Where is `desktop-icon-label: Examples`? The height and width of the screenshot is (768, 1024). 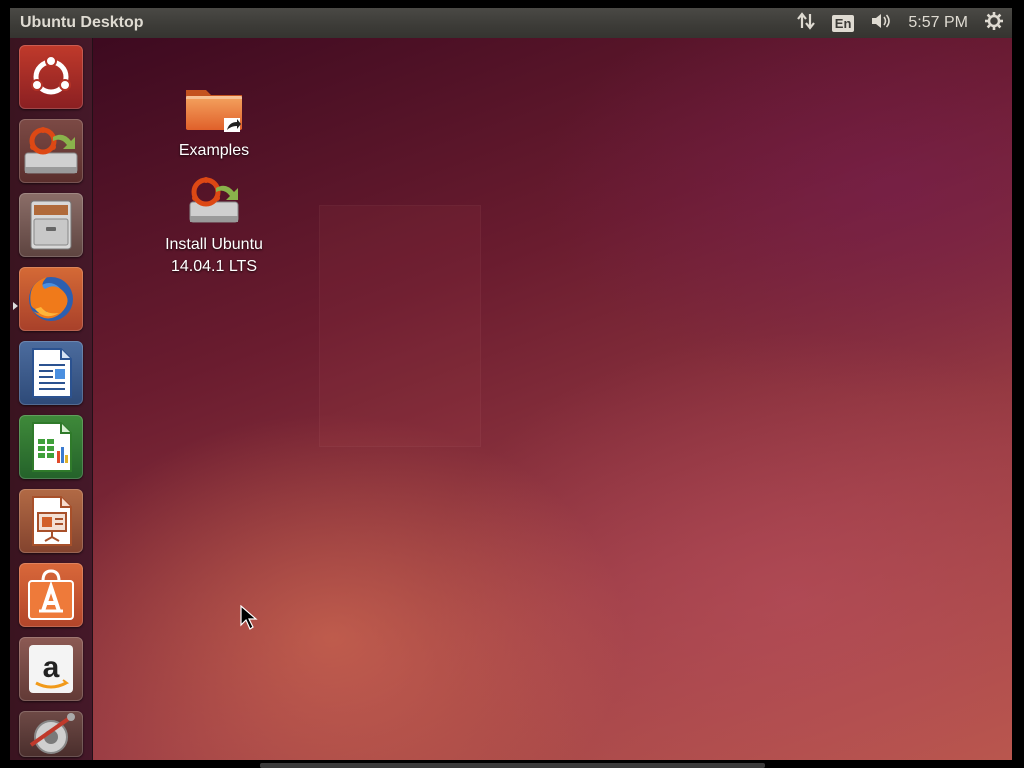
desktop-icon-label: Examples is located at coordinates (214, 150).